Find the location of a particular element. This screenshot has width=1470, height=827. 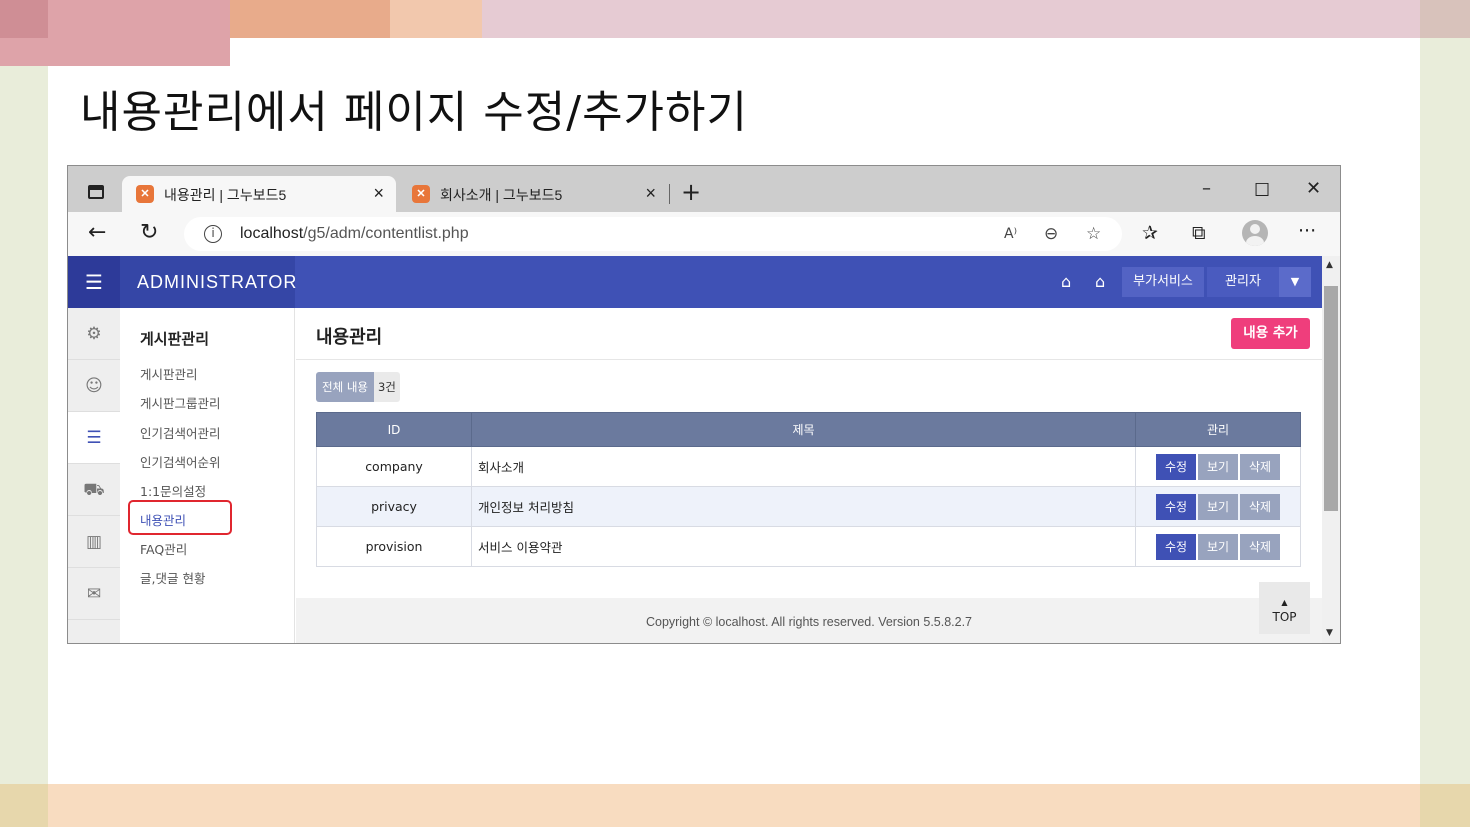

column-header-subject: 제목 is located at coordinates (803, 429).